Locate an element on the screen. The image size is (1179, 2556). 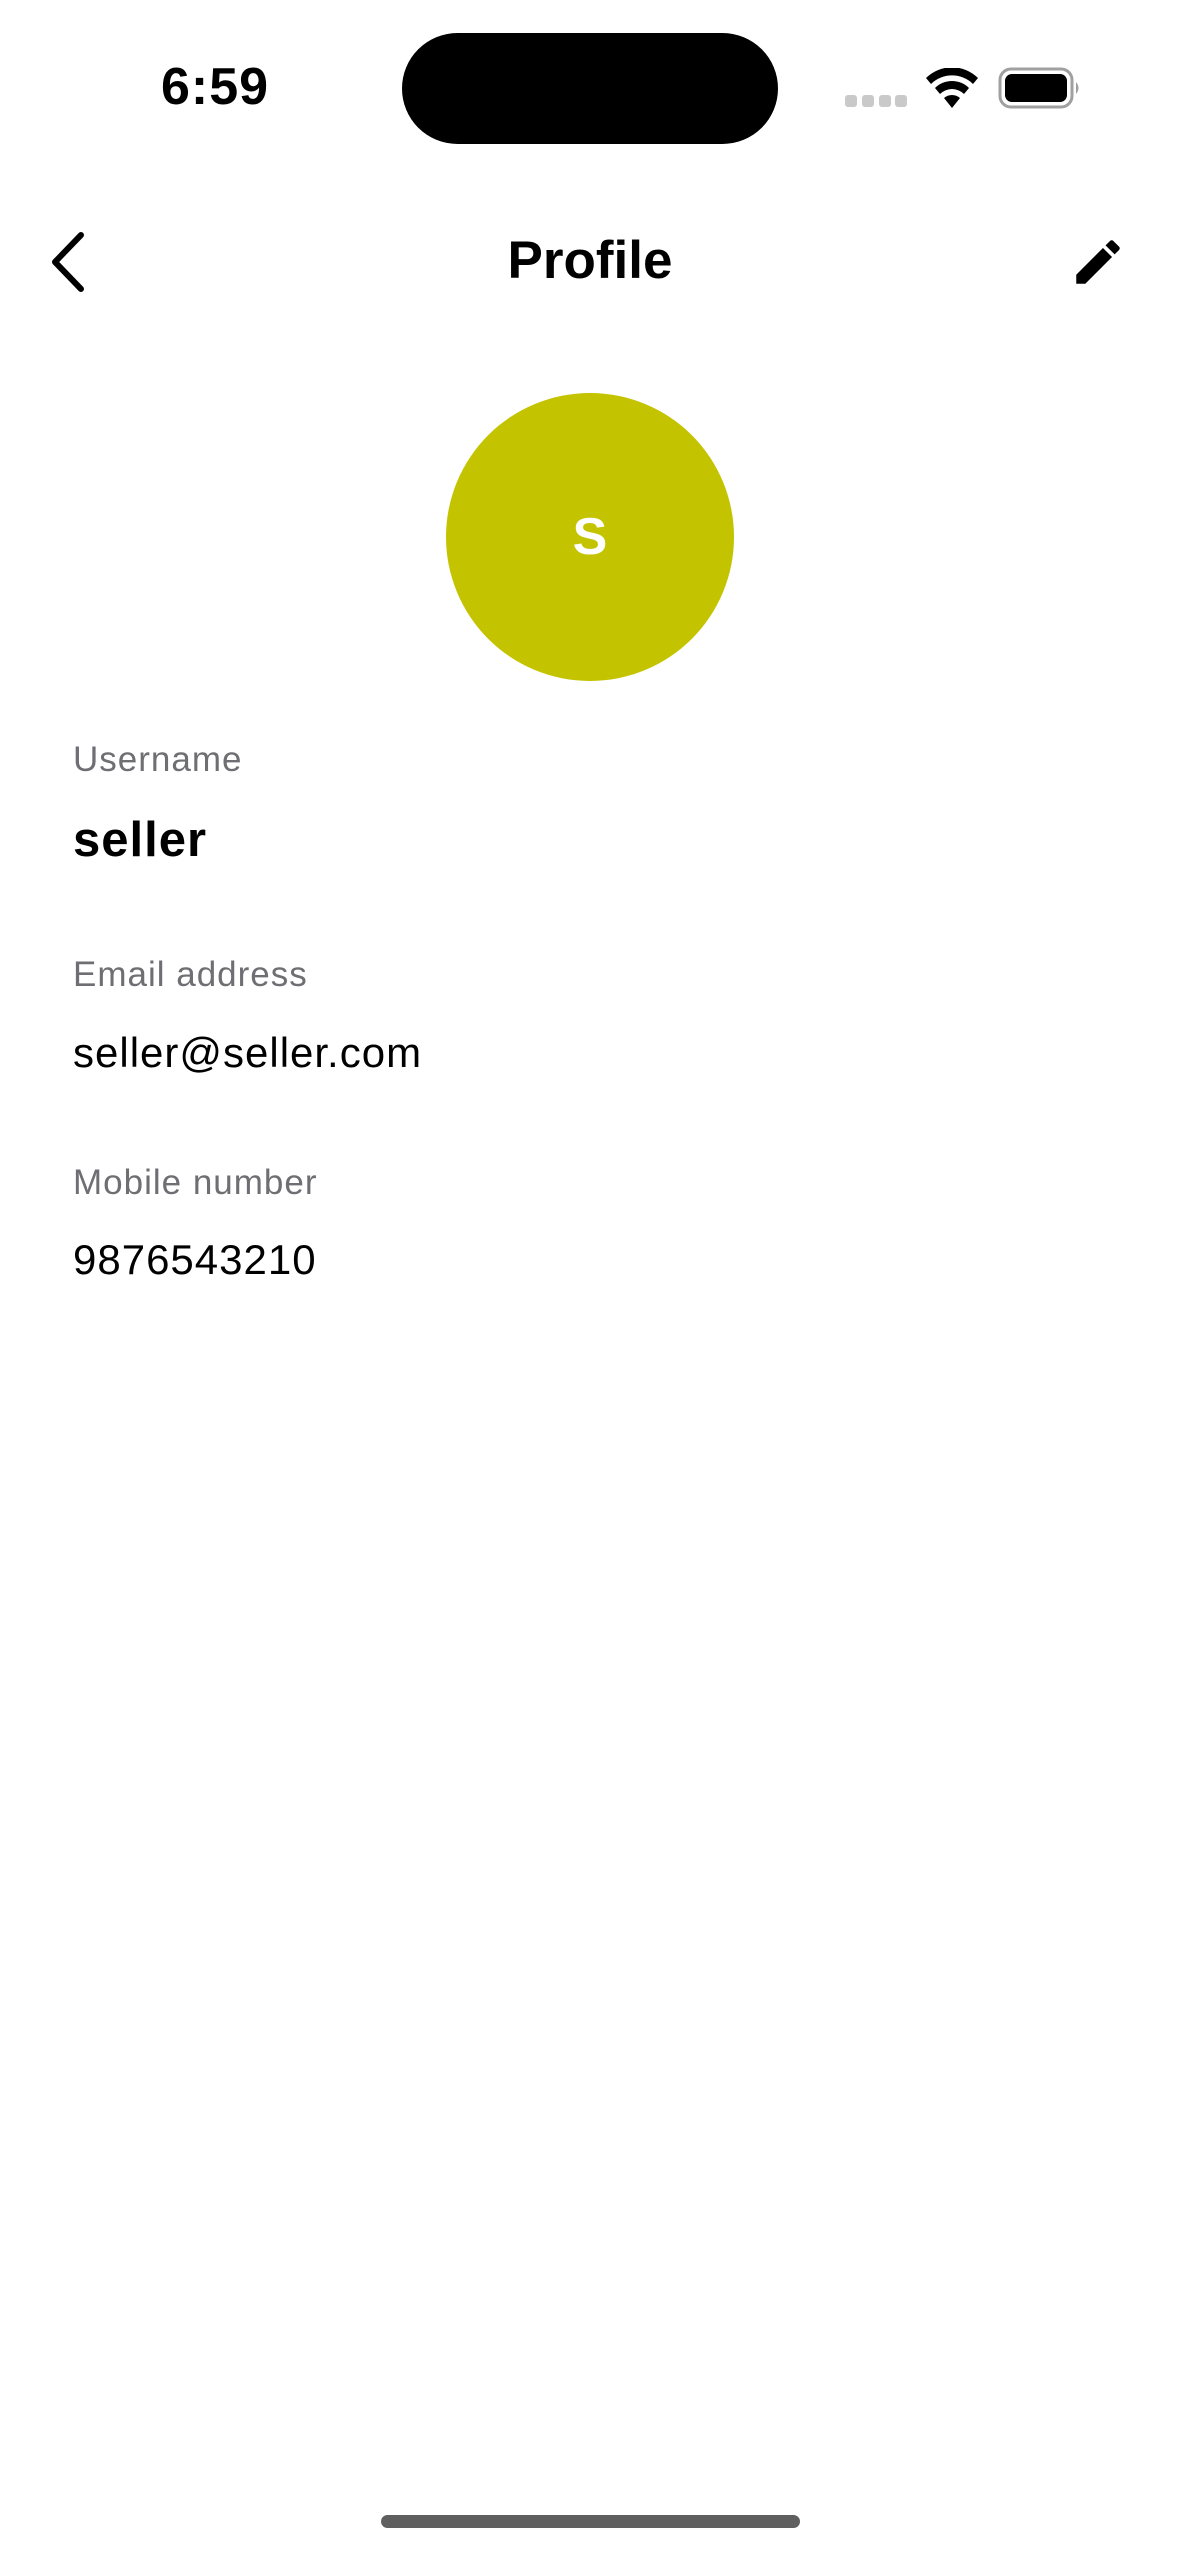
avatar-initial: S is located at coordinates (590, 537).